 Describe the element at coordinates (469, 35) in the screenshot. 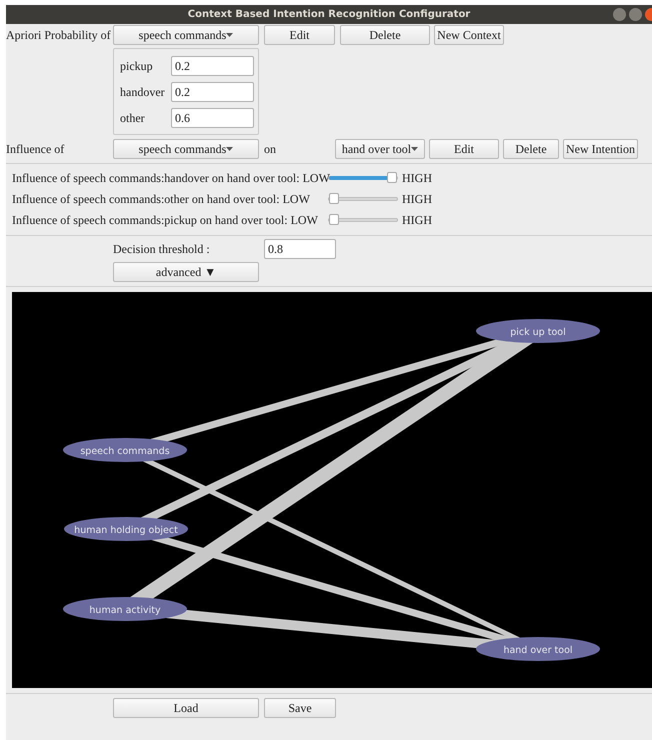

I see `button: New Context` at that location.